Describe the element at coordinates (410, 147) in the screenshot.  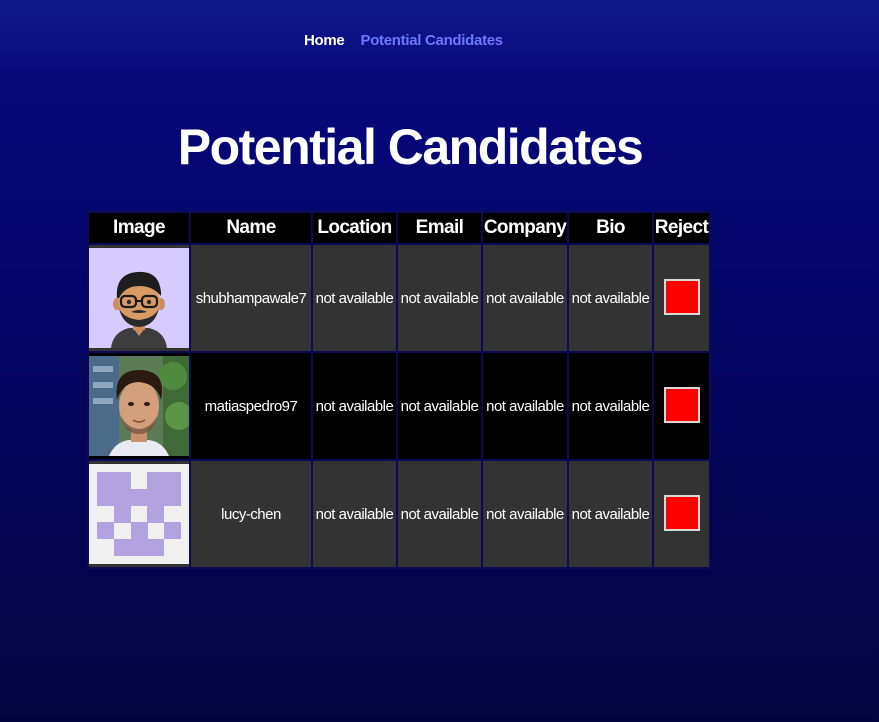
I see `page-title: Potential Candidates` at that location.